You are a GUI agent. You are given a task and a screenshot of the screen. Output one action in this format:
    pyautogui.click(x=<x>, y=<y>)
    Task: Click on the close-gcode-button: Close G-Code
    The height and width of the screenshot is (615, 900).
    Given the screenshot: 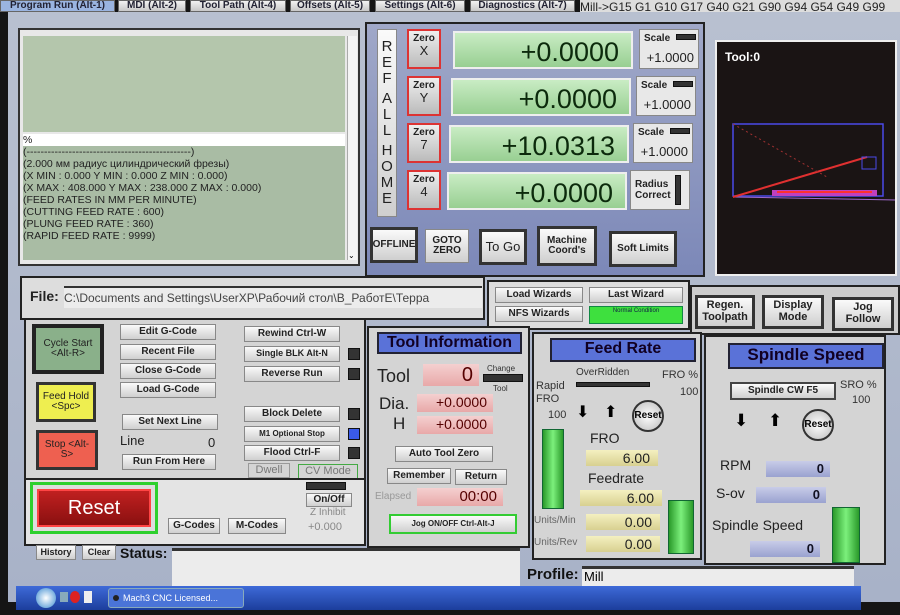 What is the action you would take?
    pyautogui.click(x=168, y=371)
    